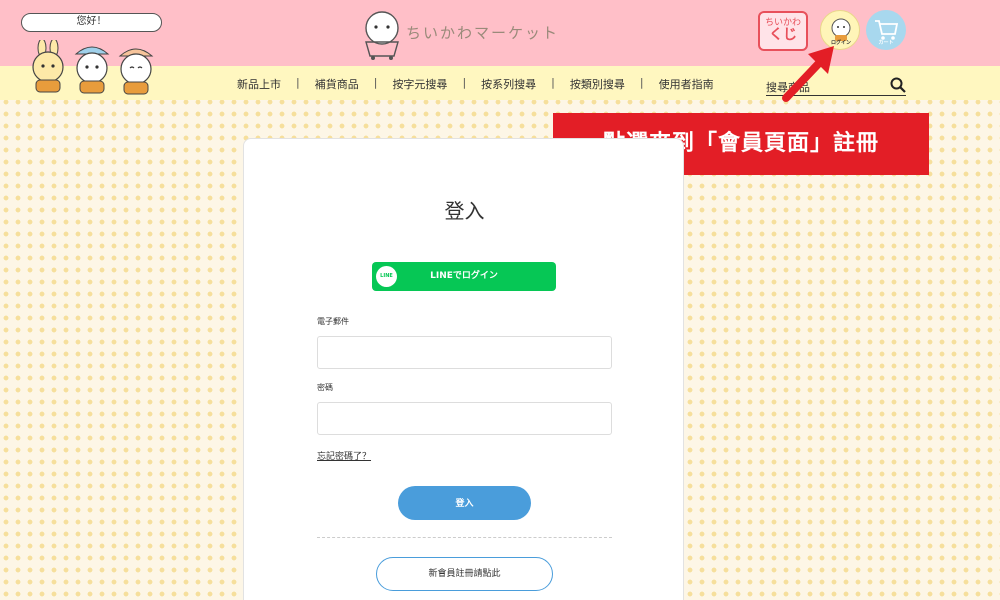 Image resolution: width=1000 pixels, height=600 pixels. I want to click on nav-item-by-category: 按類別搜尋, so click(597, 84).